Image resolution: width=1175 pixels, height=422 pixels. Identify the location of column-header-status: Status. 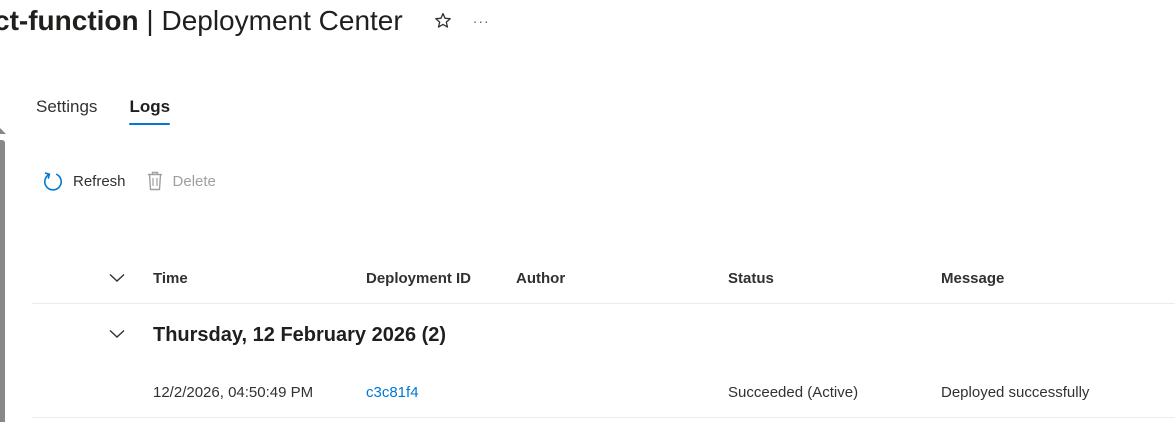
(751, 278).